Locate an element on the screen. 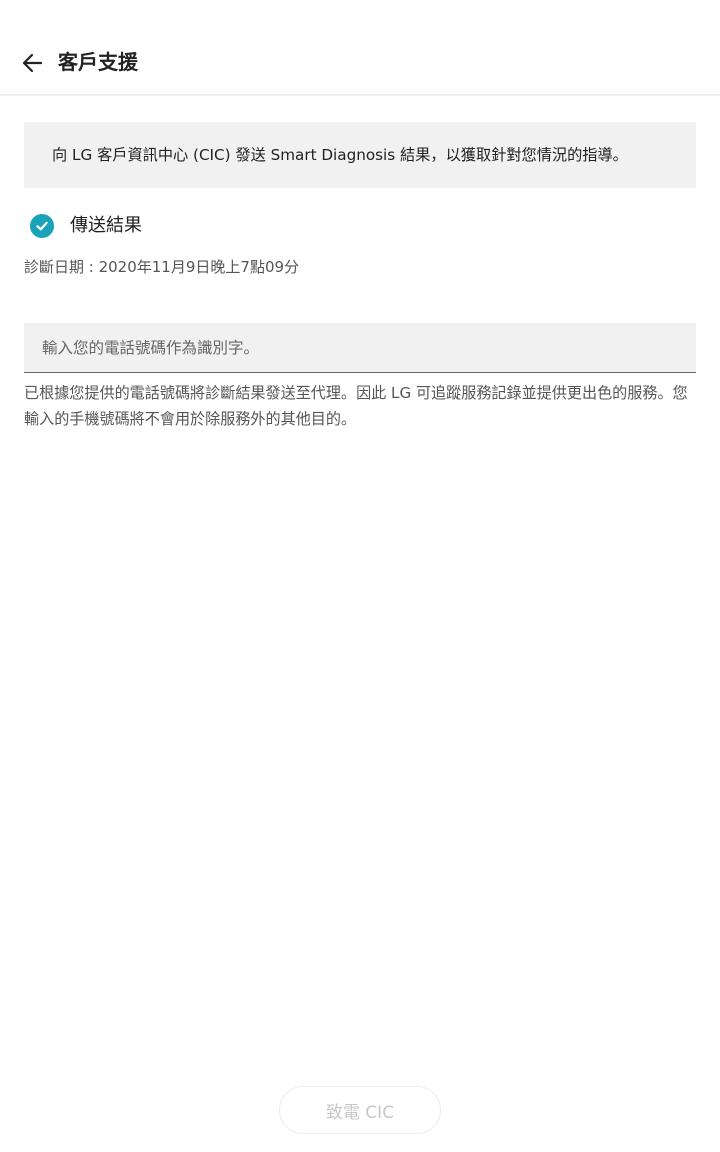 This screenshot has width=720, height=1152. back-button is located at coordinates (32, 63).